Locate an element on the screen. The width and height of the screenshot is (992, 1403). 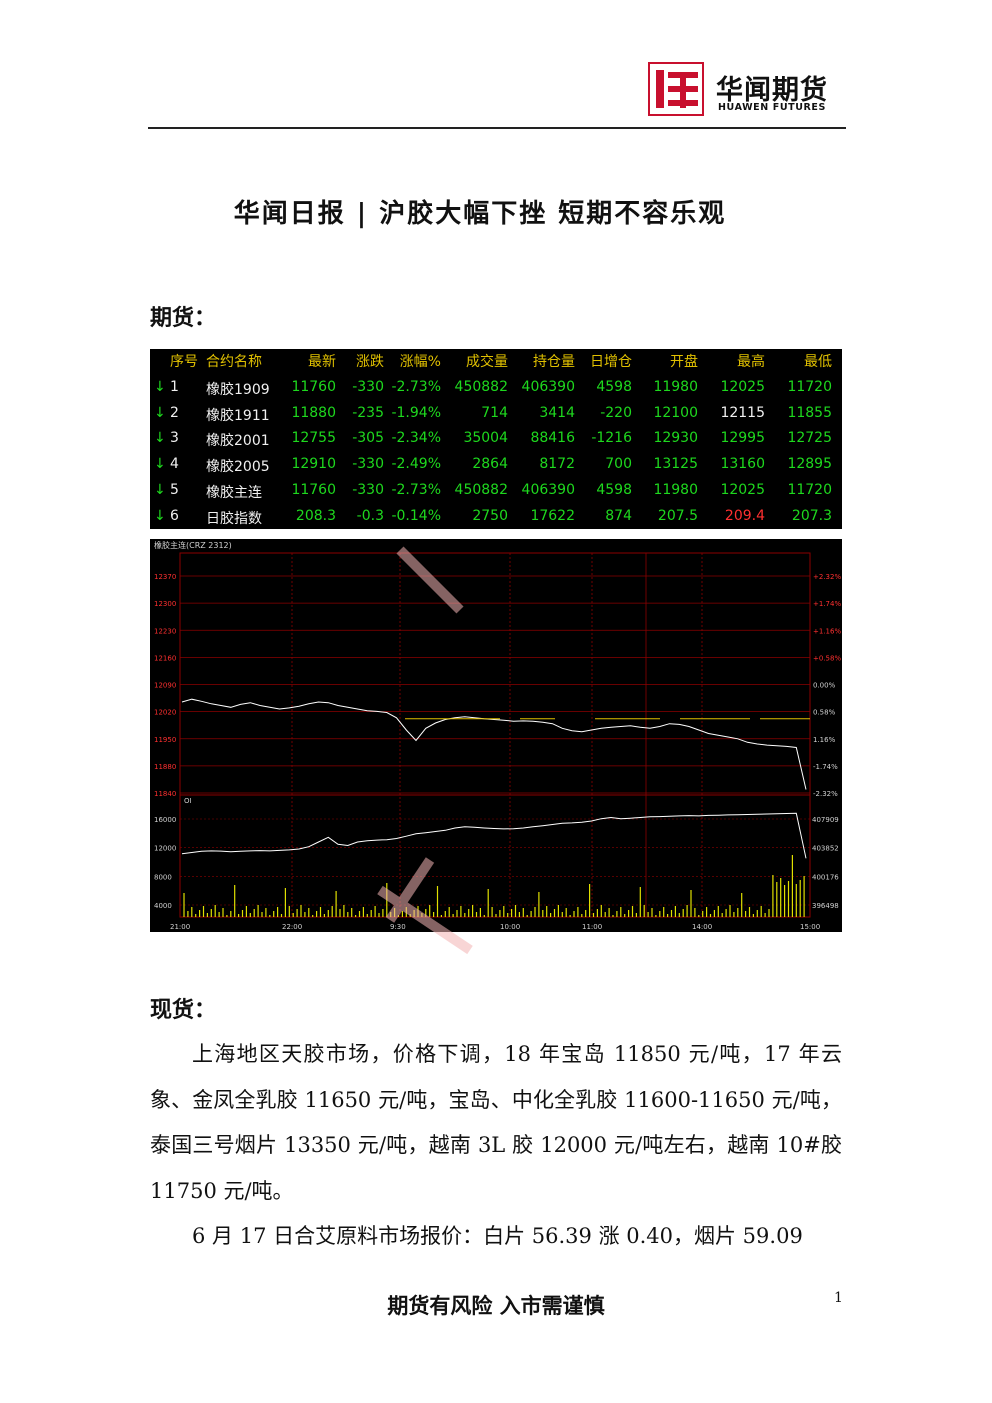
column-header: 涨跌 is located at coordinates (370, 362).